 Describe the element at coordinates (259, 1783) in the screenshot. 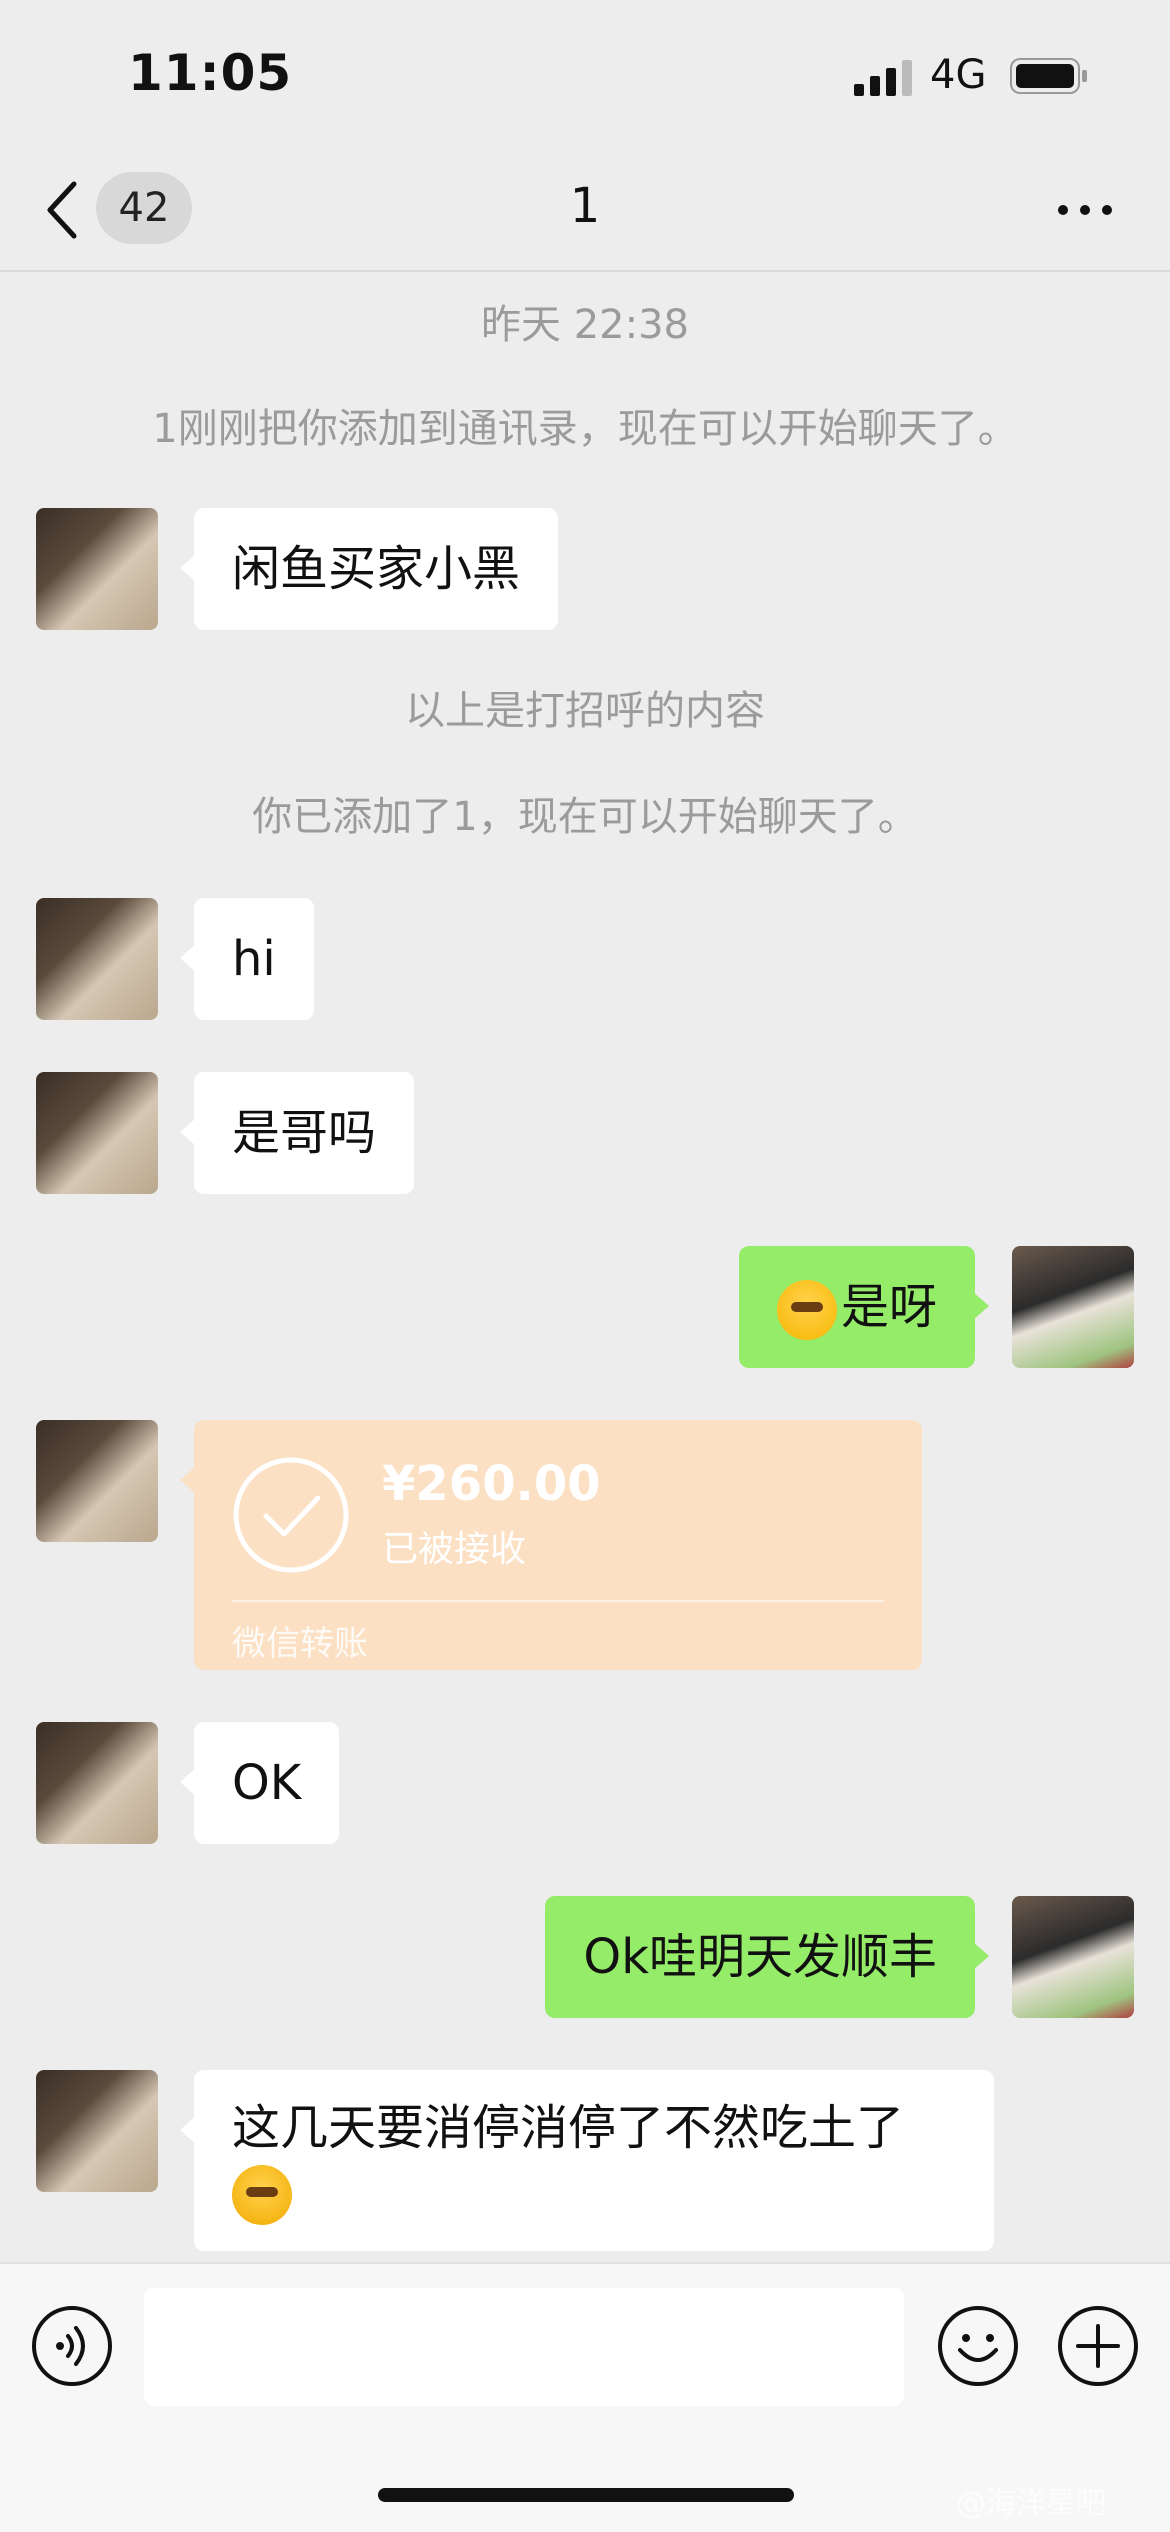

I see `message-bubble-incoming: OK` at that location.